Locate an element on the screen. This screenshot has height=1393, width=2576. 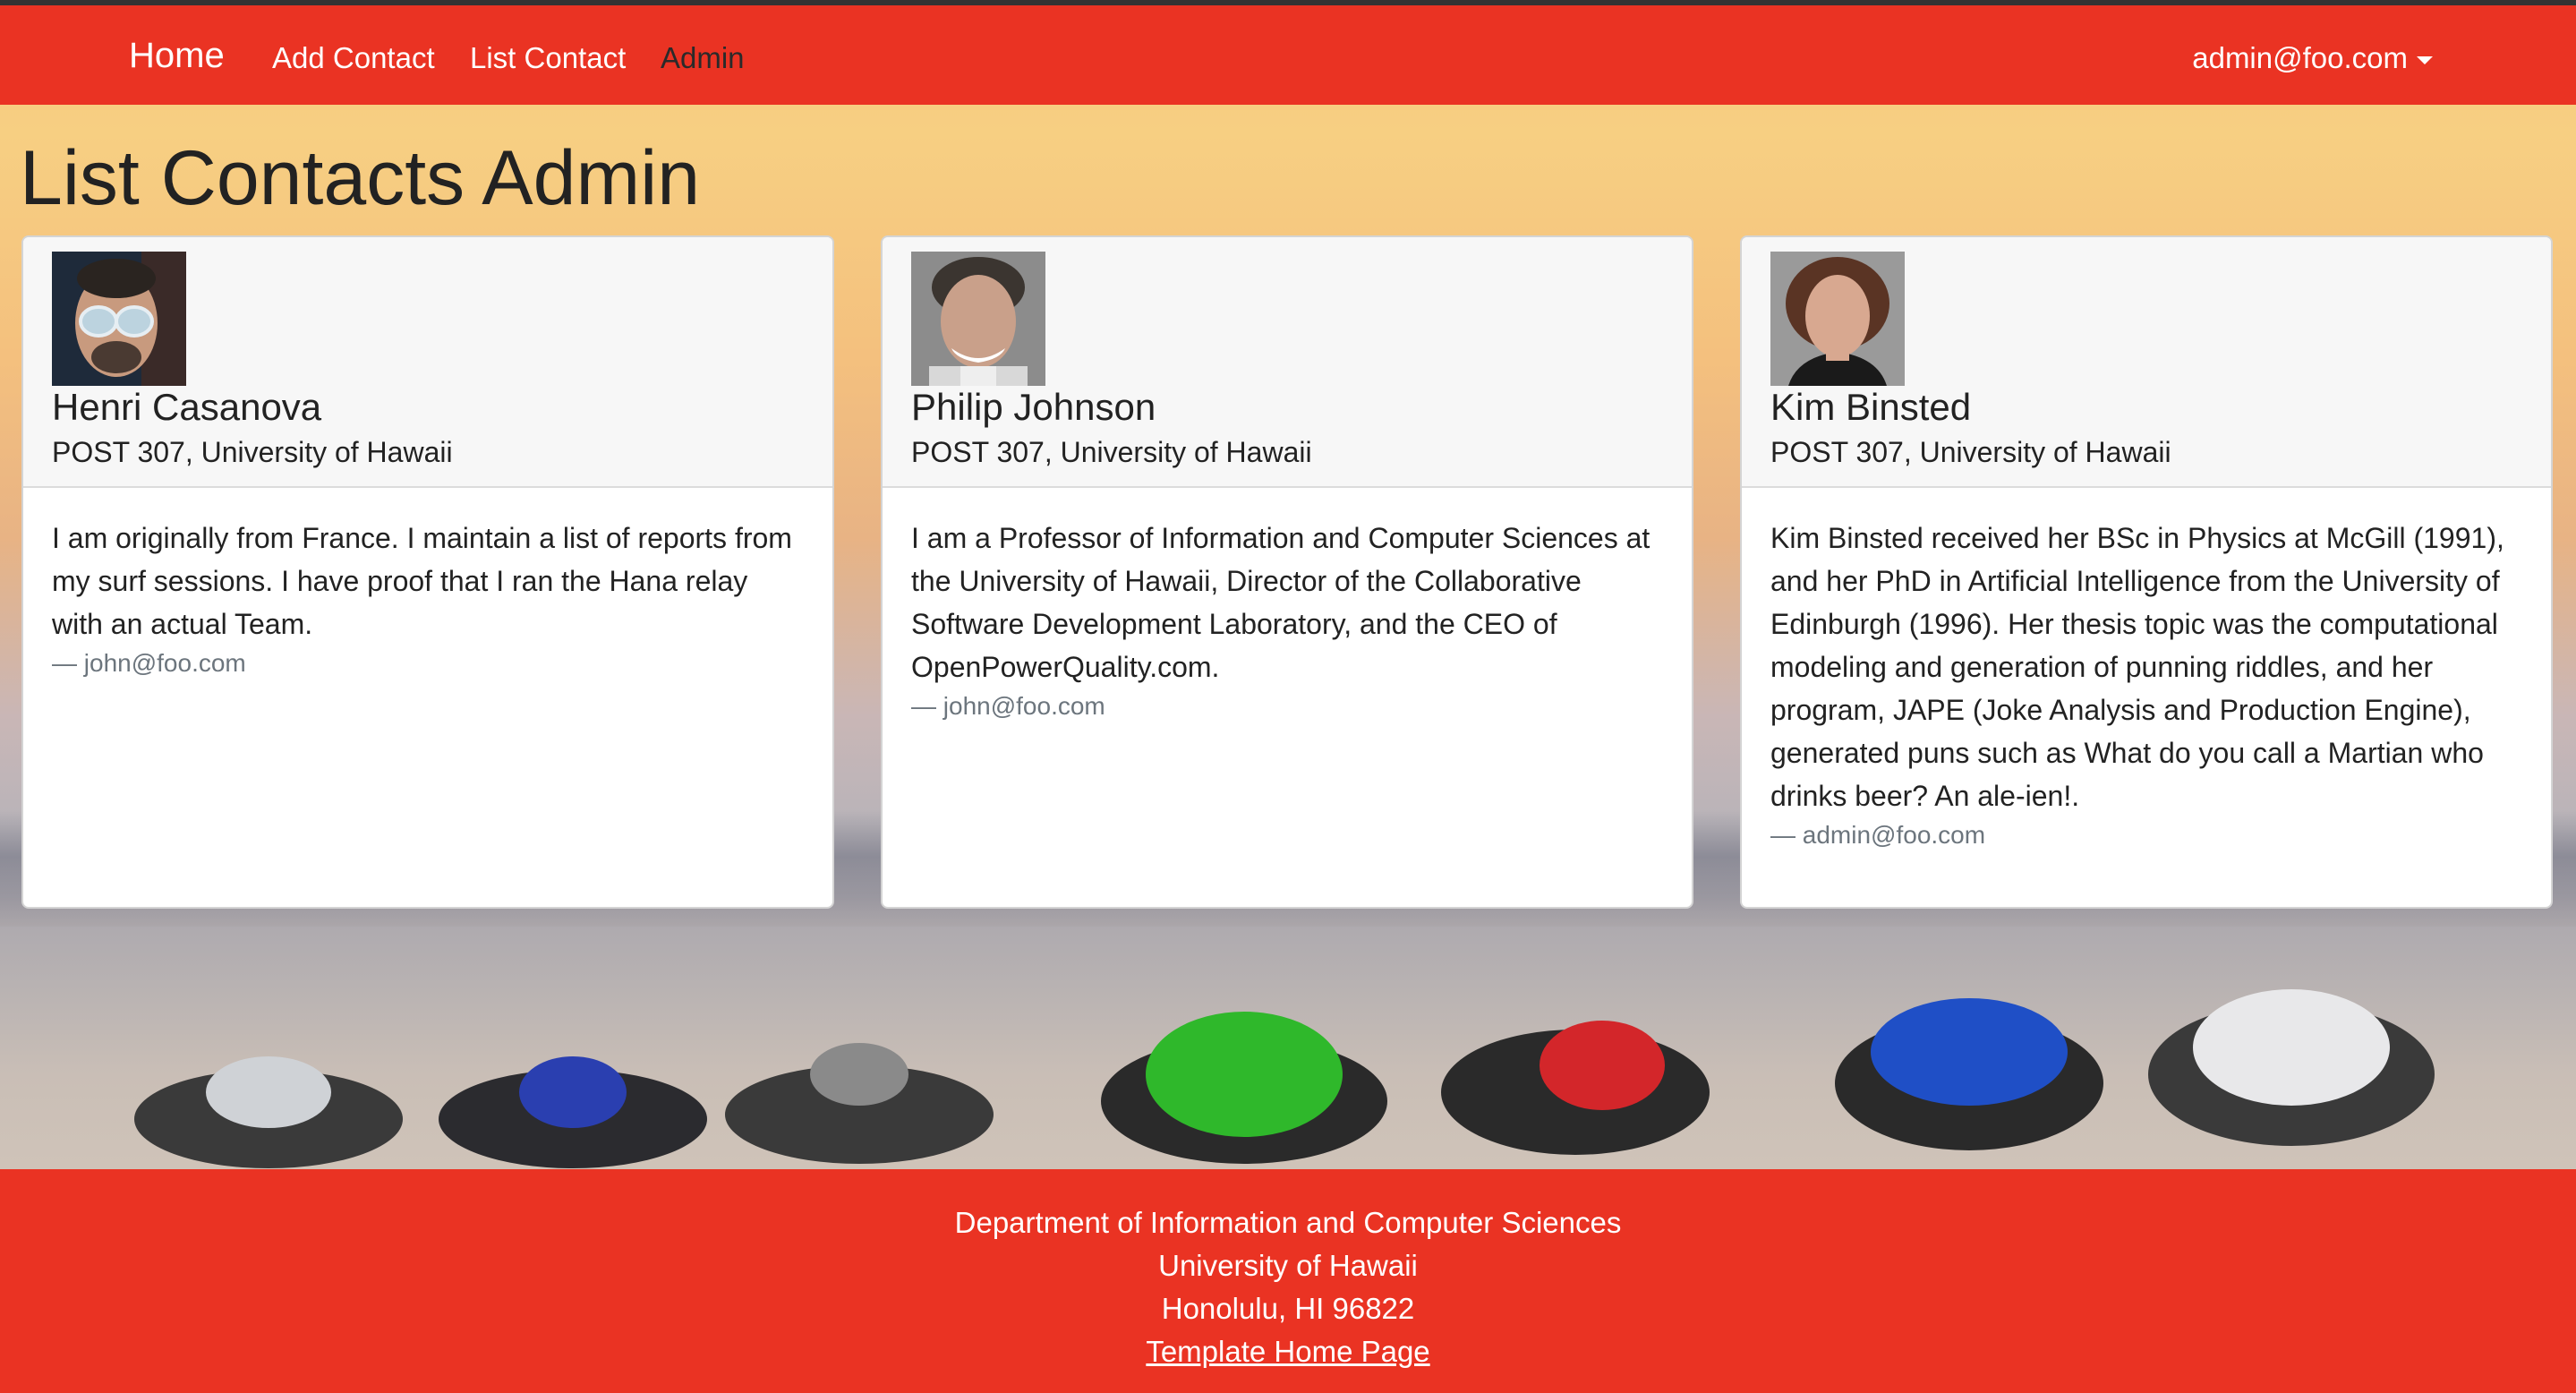
nav-list-contact-link: List Contact is located at coordinates (548, 58).